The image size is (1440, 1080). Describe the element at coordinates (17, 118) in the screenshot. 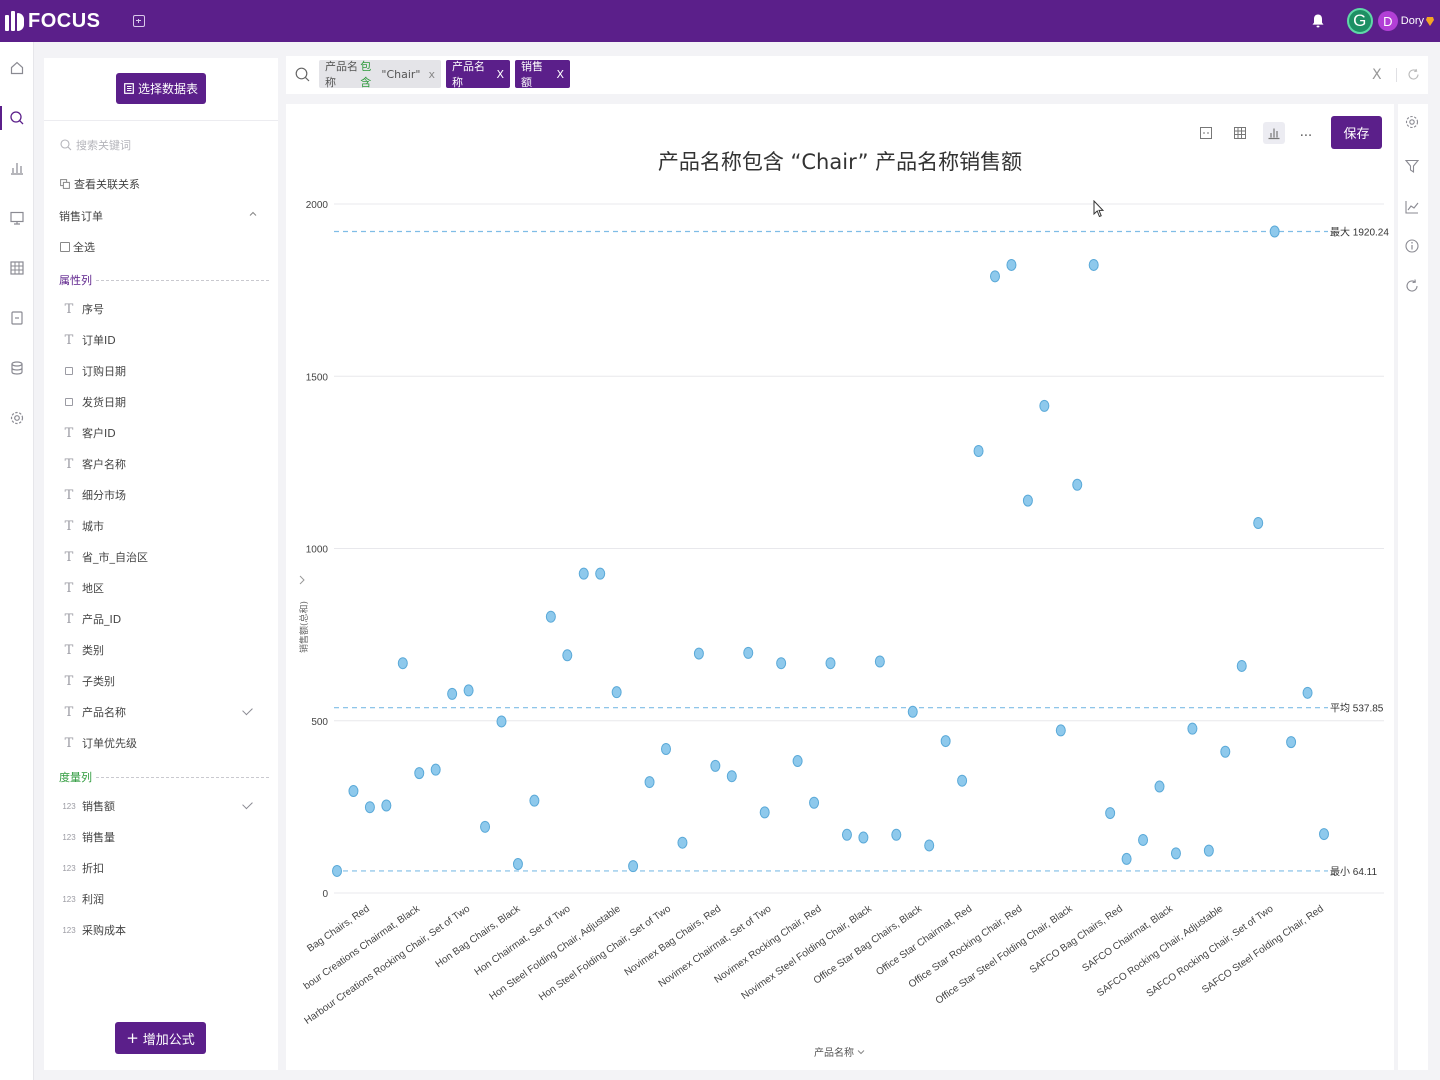

I see `nav-search` at that location.